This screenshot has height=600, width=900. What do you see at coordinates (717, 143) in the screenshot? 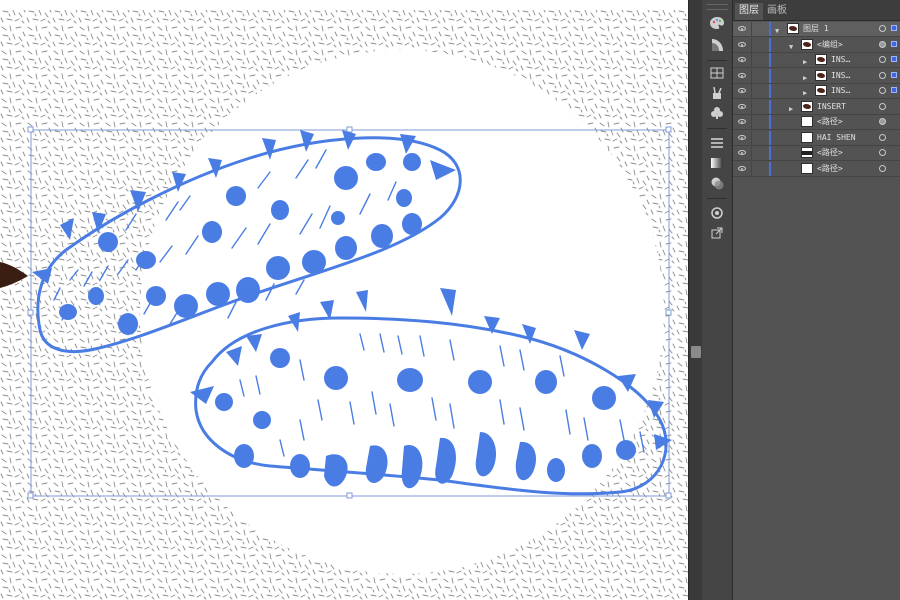
I see `lines-icon` at bounding box center [717, 143].